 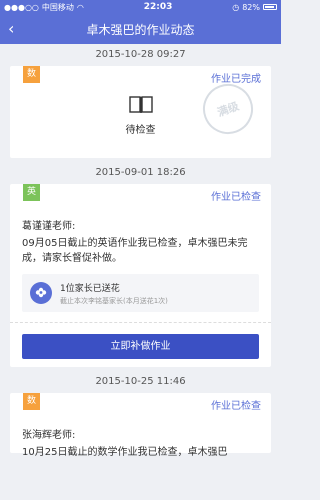 I want to click on page-title: 卓木强巴的作业动态, so click(x=140, y=29).